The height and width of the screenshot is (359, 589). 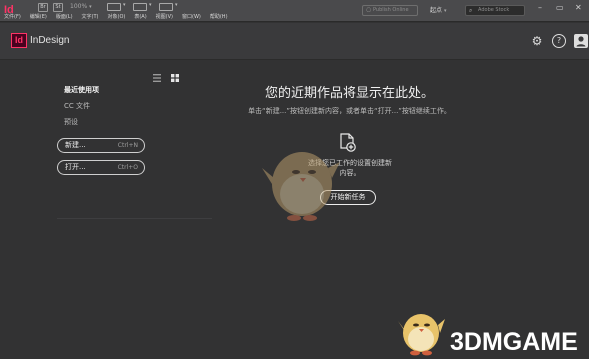 What do you see at coordinates (191, 17) in the screenshot?
I see `menu-window: 窗口(W)` at bounding box center [191, 17].